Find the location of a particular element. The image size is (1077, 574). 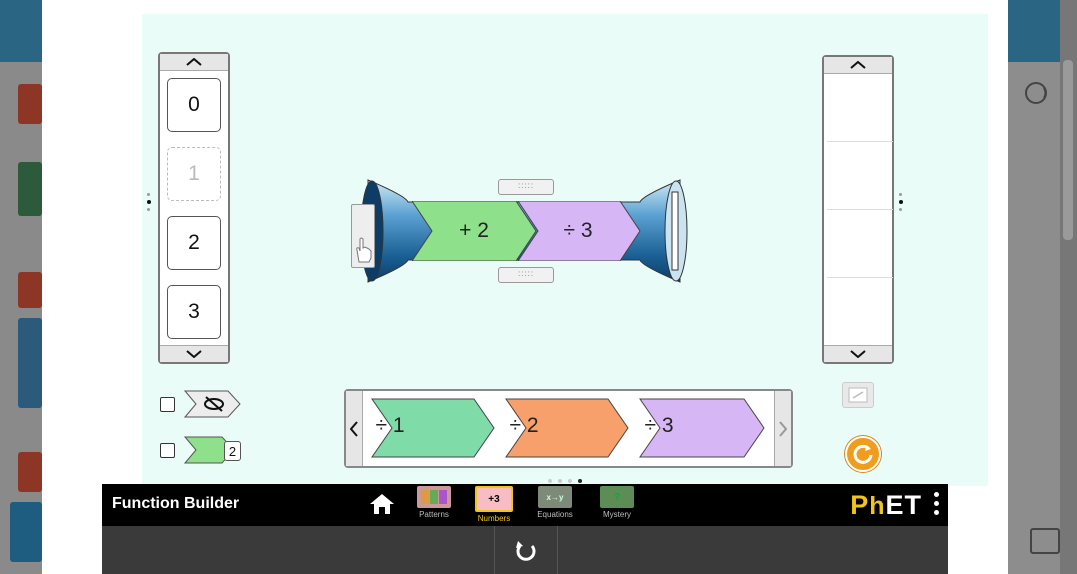

input-carousel: 0 1 2 3 is located at coordinates (194, 208).